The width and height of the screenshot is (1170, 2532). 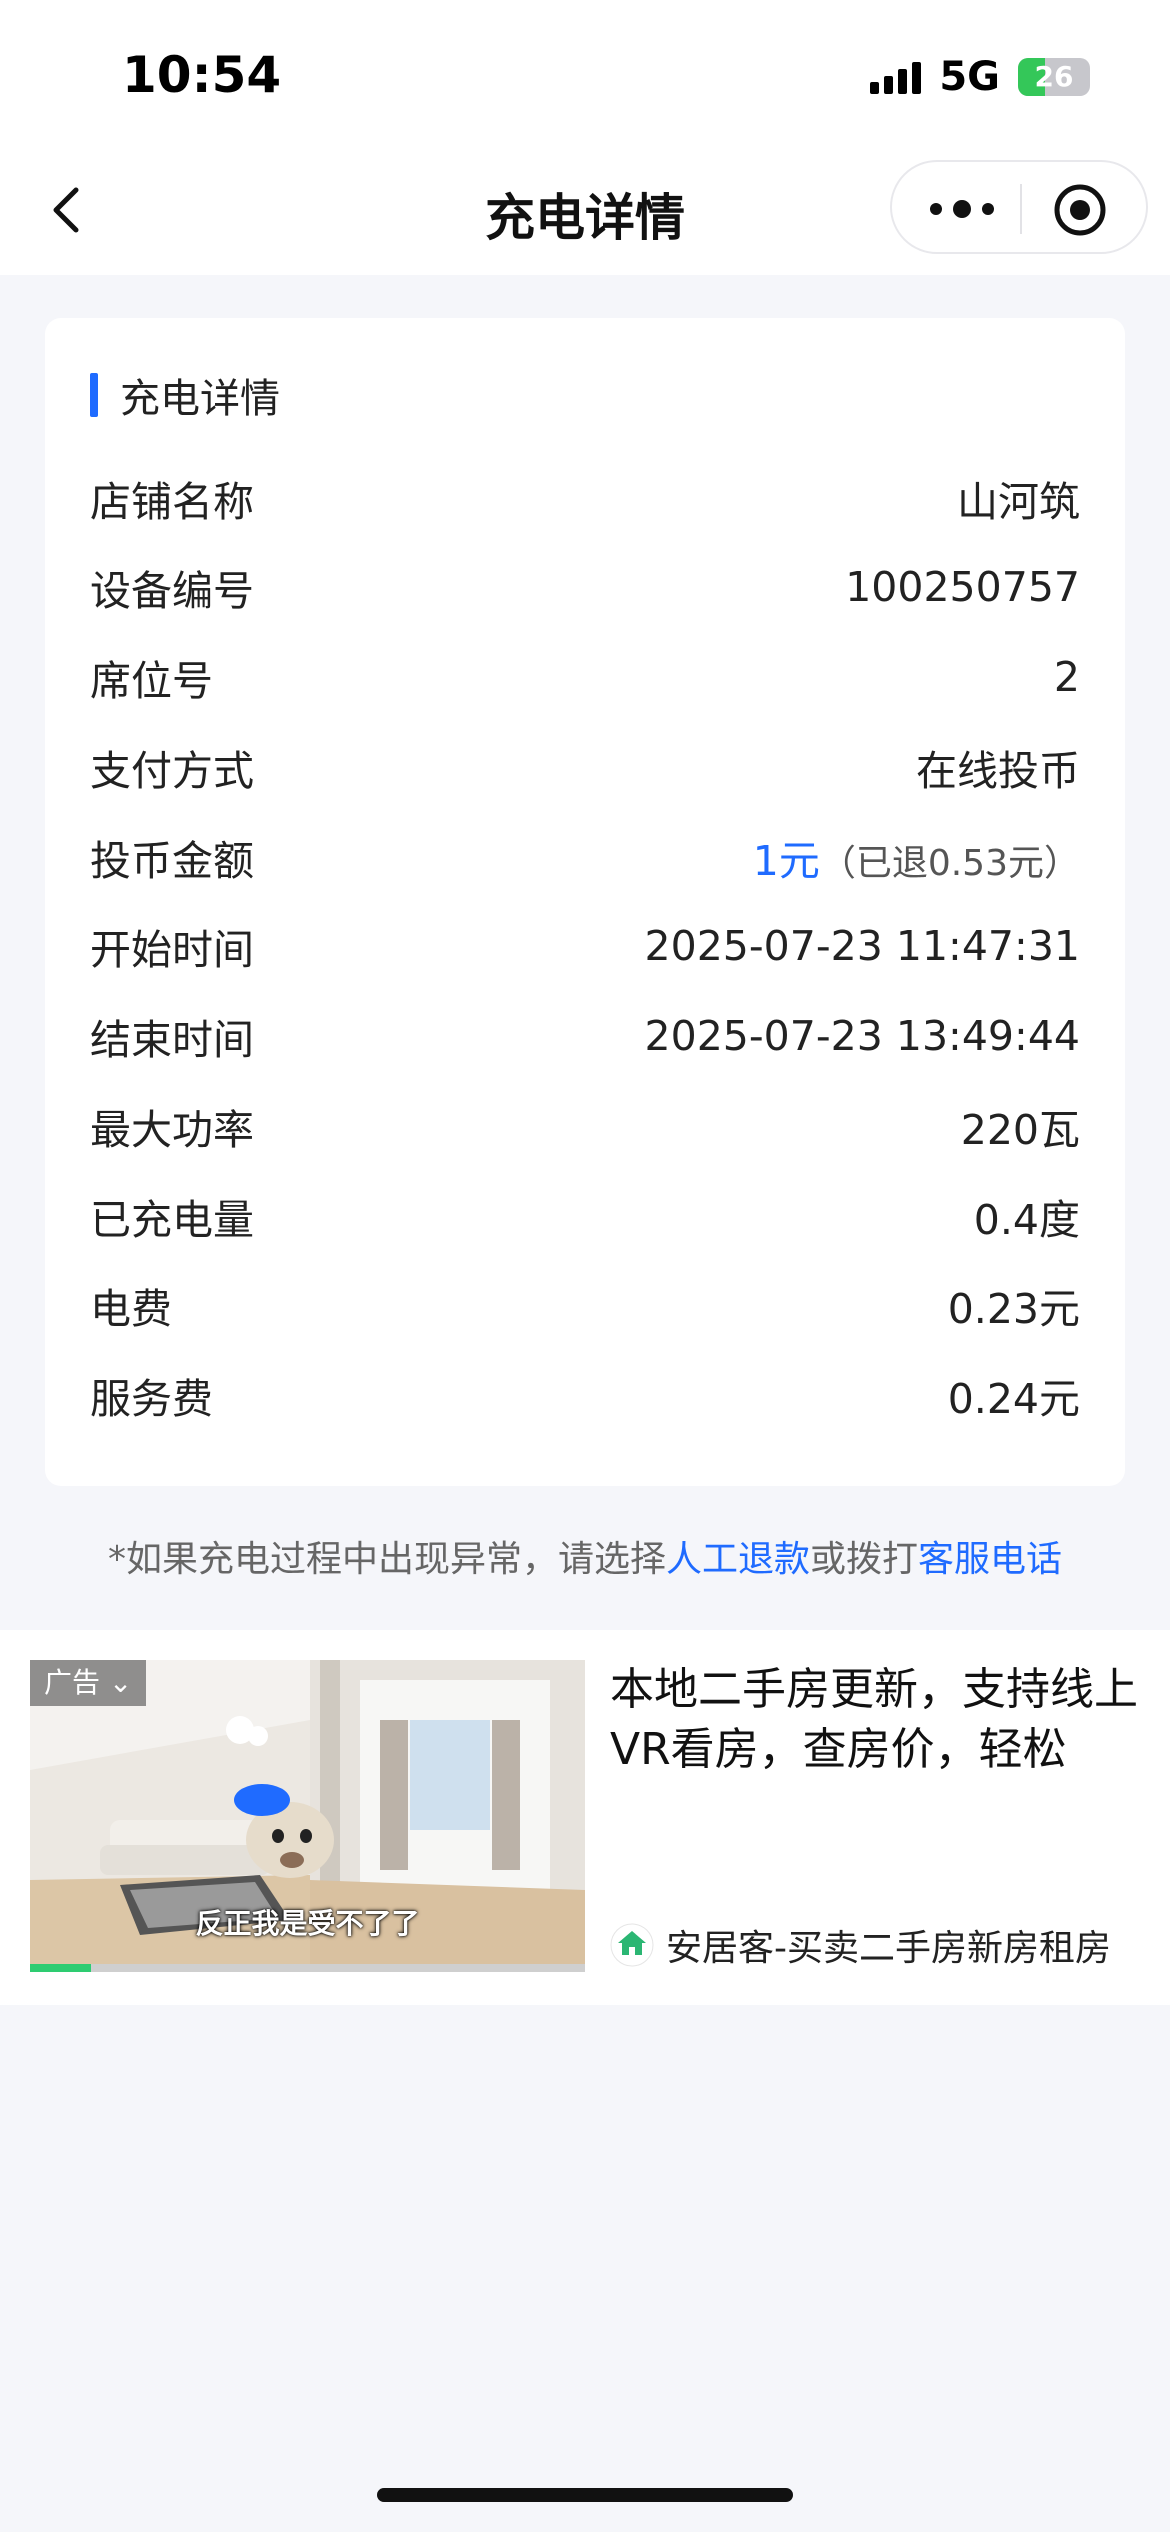 I want to click on more-button, so click(x=962, y=209).